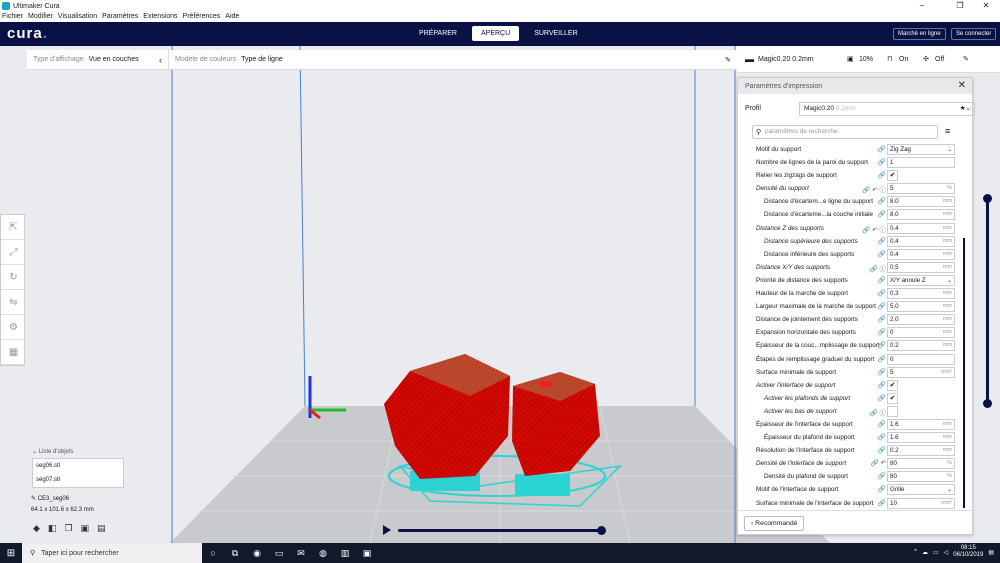 This screenshot has height=563, width=1000. What do you see at coordinates (987, 403) in the screenshot?
I see `layer-slider-bottom-handle` at bounding box center [987, 403].